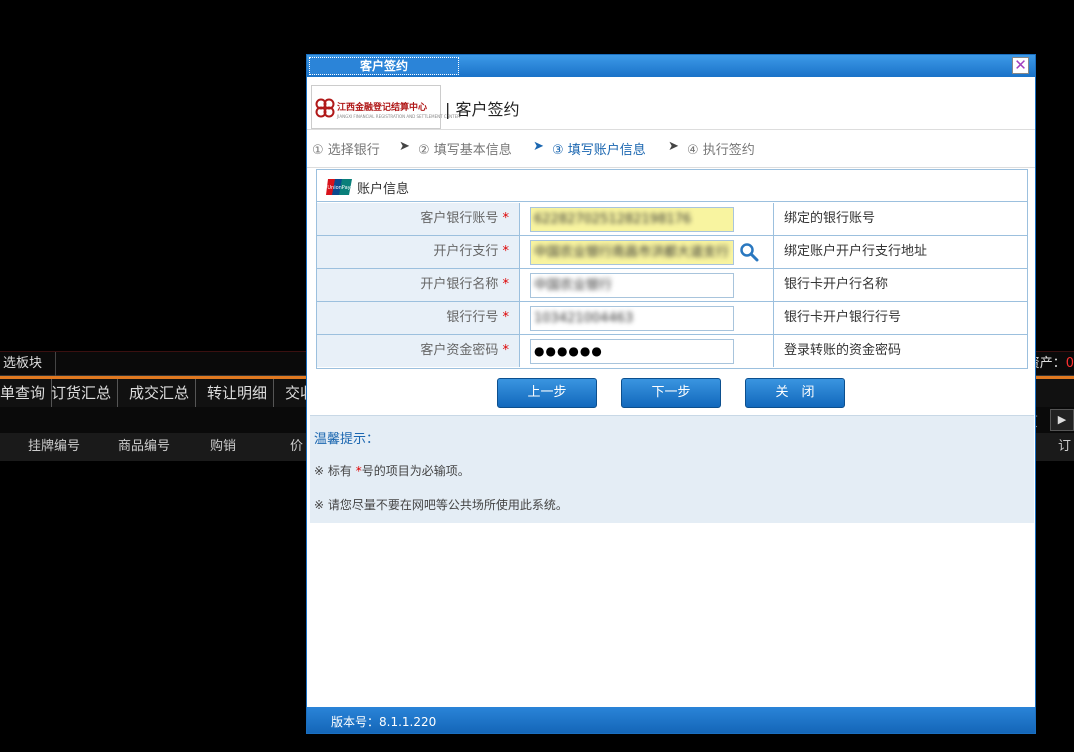  I want to click on assets-value: 0, so click(1069, 363).